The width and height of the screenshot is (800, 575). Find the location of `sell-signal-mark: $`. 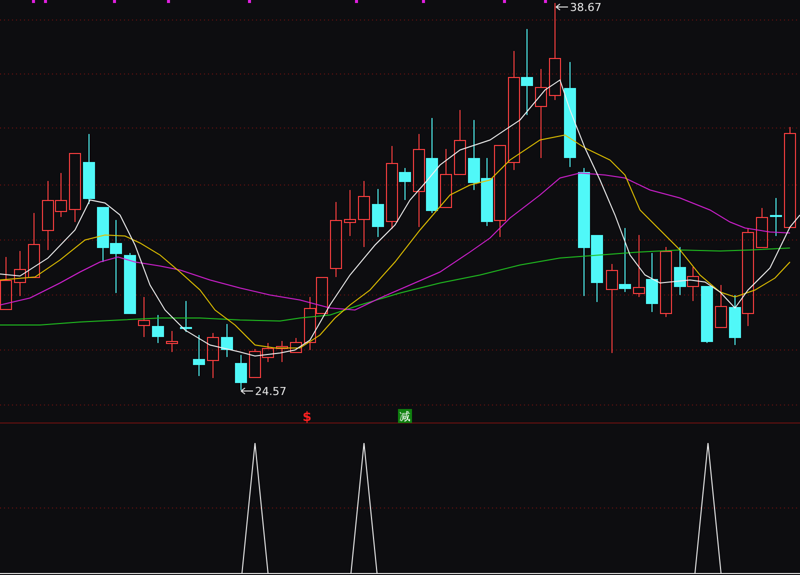

sell-signal-mark: $ is located at coordinates (307, 417).